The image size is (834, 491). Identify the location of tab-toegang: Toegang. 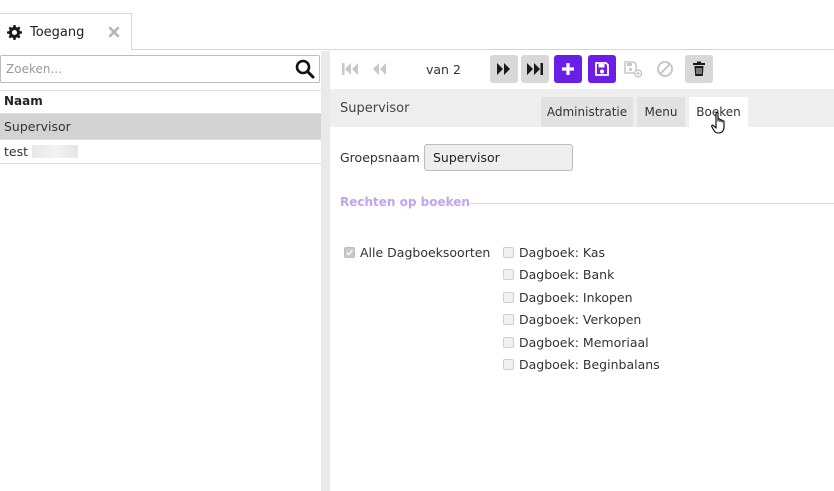
(66, 32).